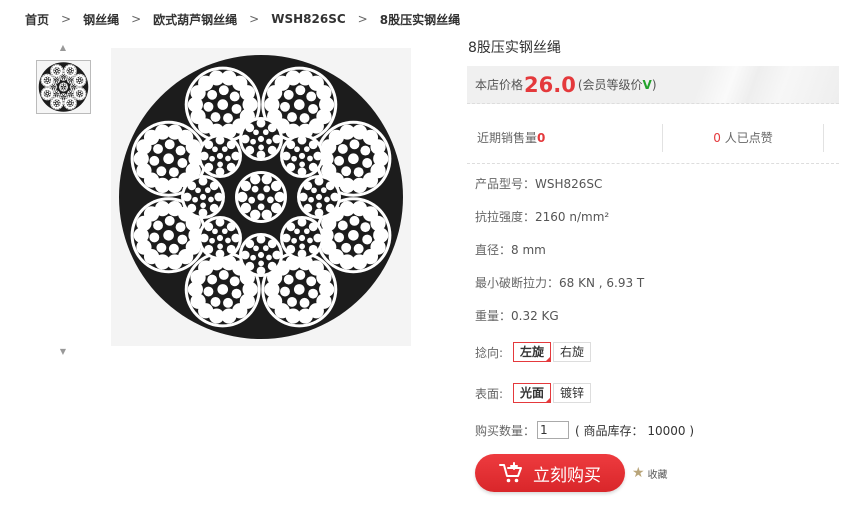 The height and width of the screenshot is (512, 866). I want to click on arrow-down-icon: ▼, so click(63, 352).